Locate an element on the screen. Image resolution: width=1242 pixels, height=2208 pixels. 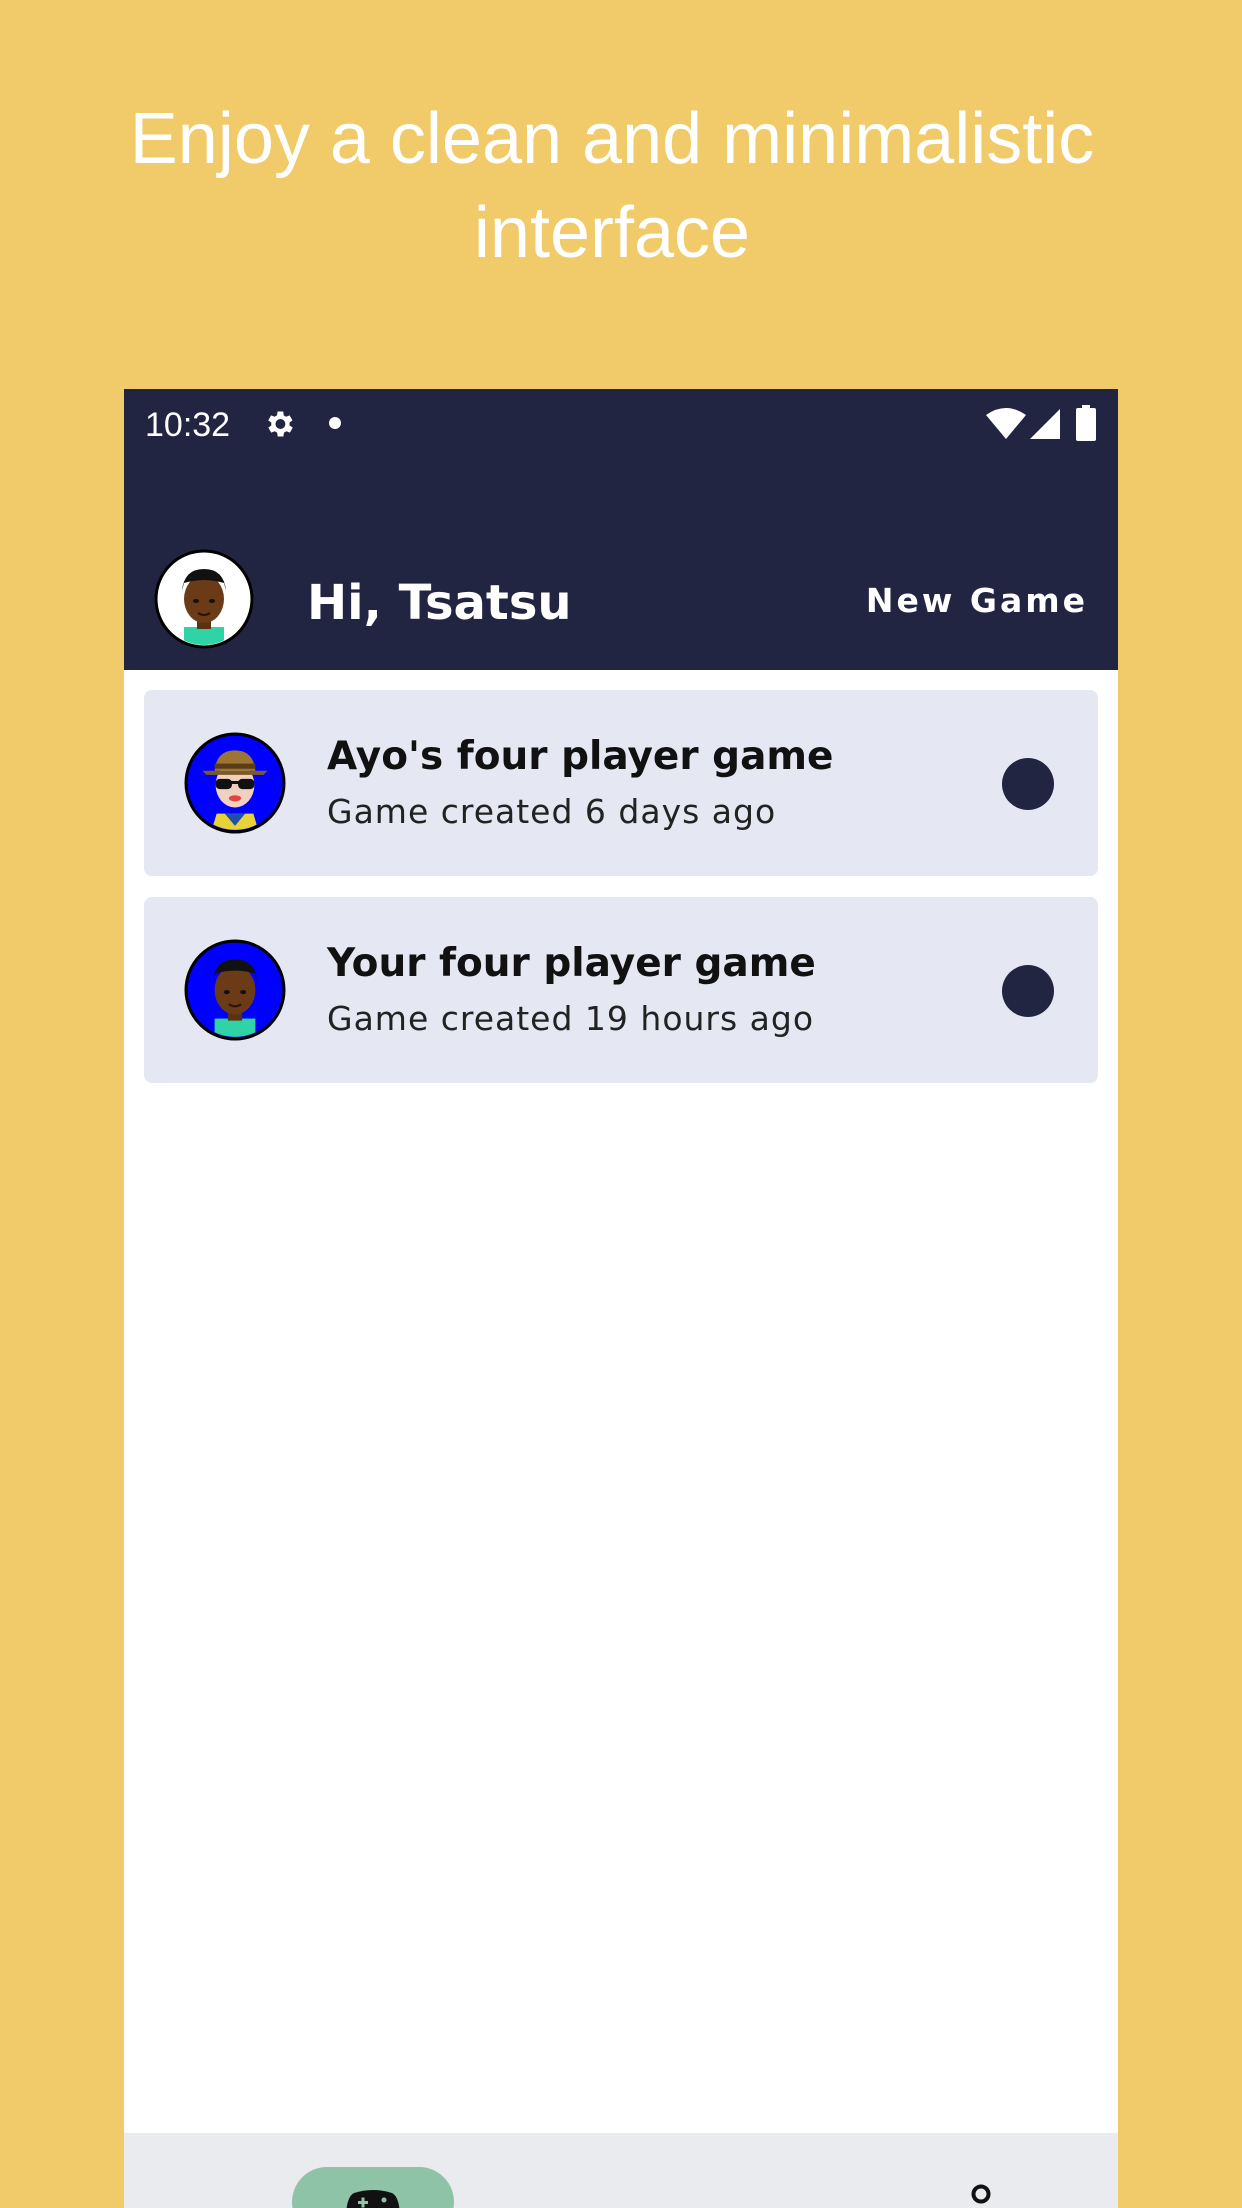
avatar-boy is located at coordinates (235, 990).